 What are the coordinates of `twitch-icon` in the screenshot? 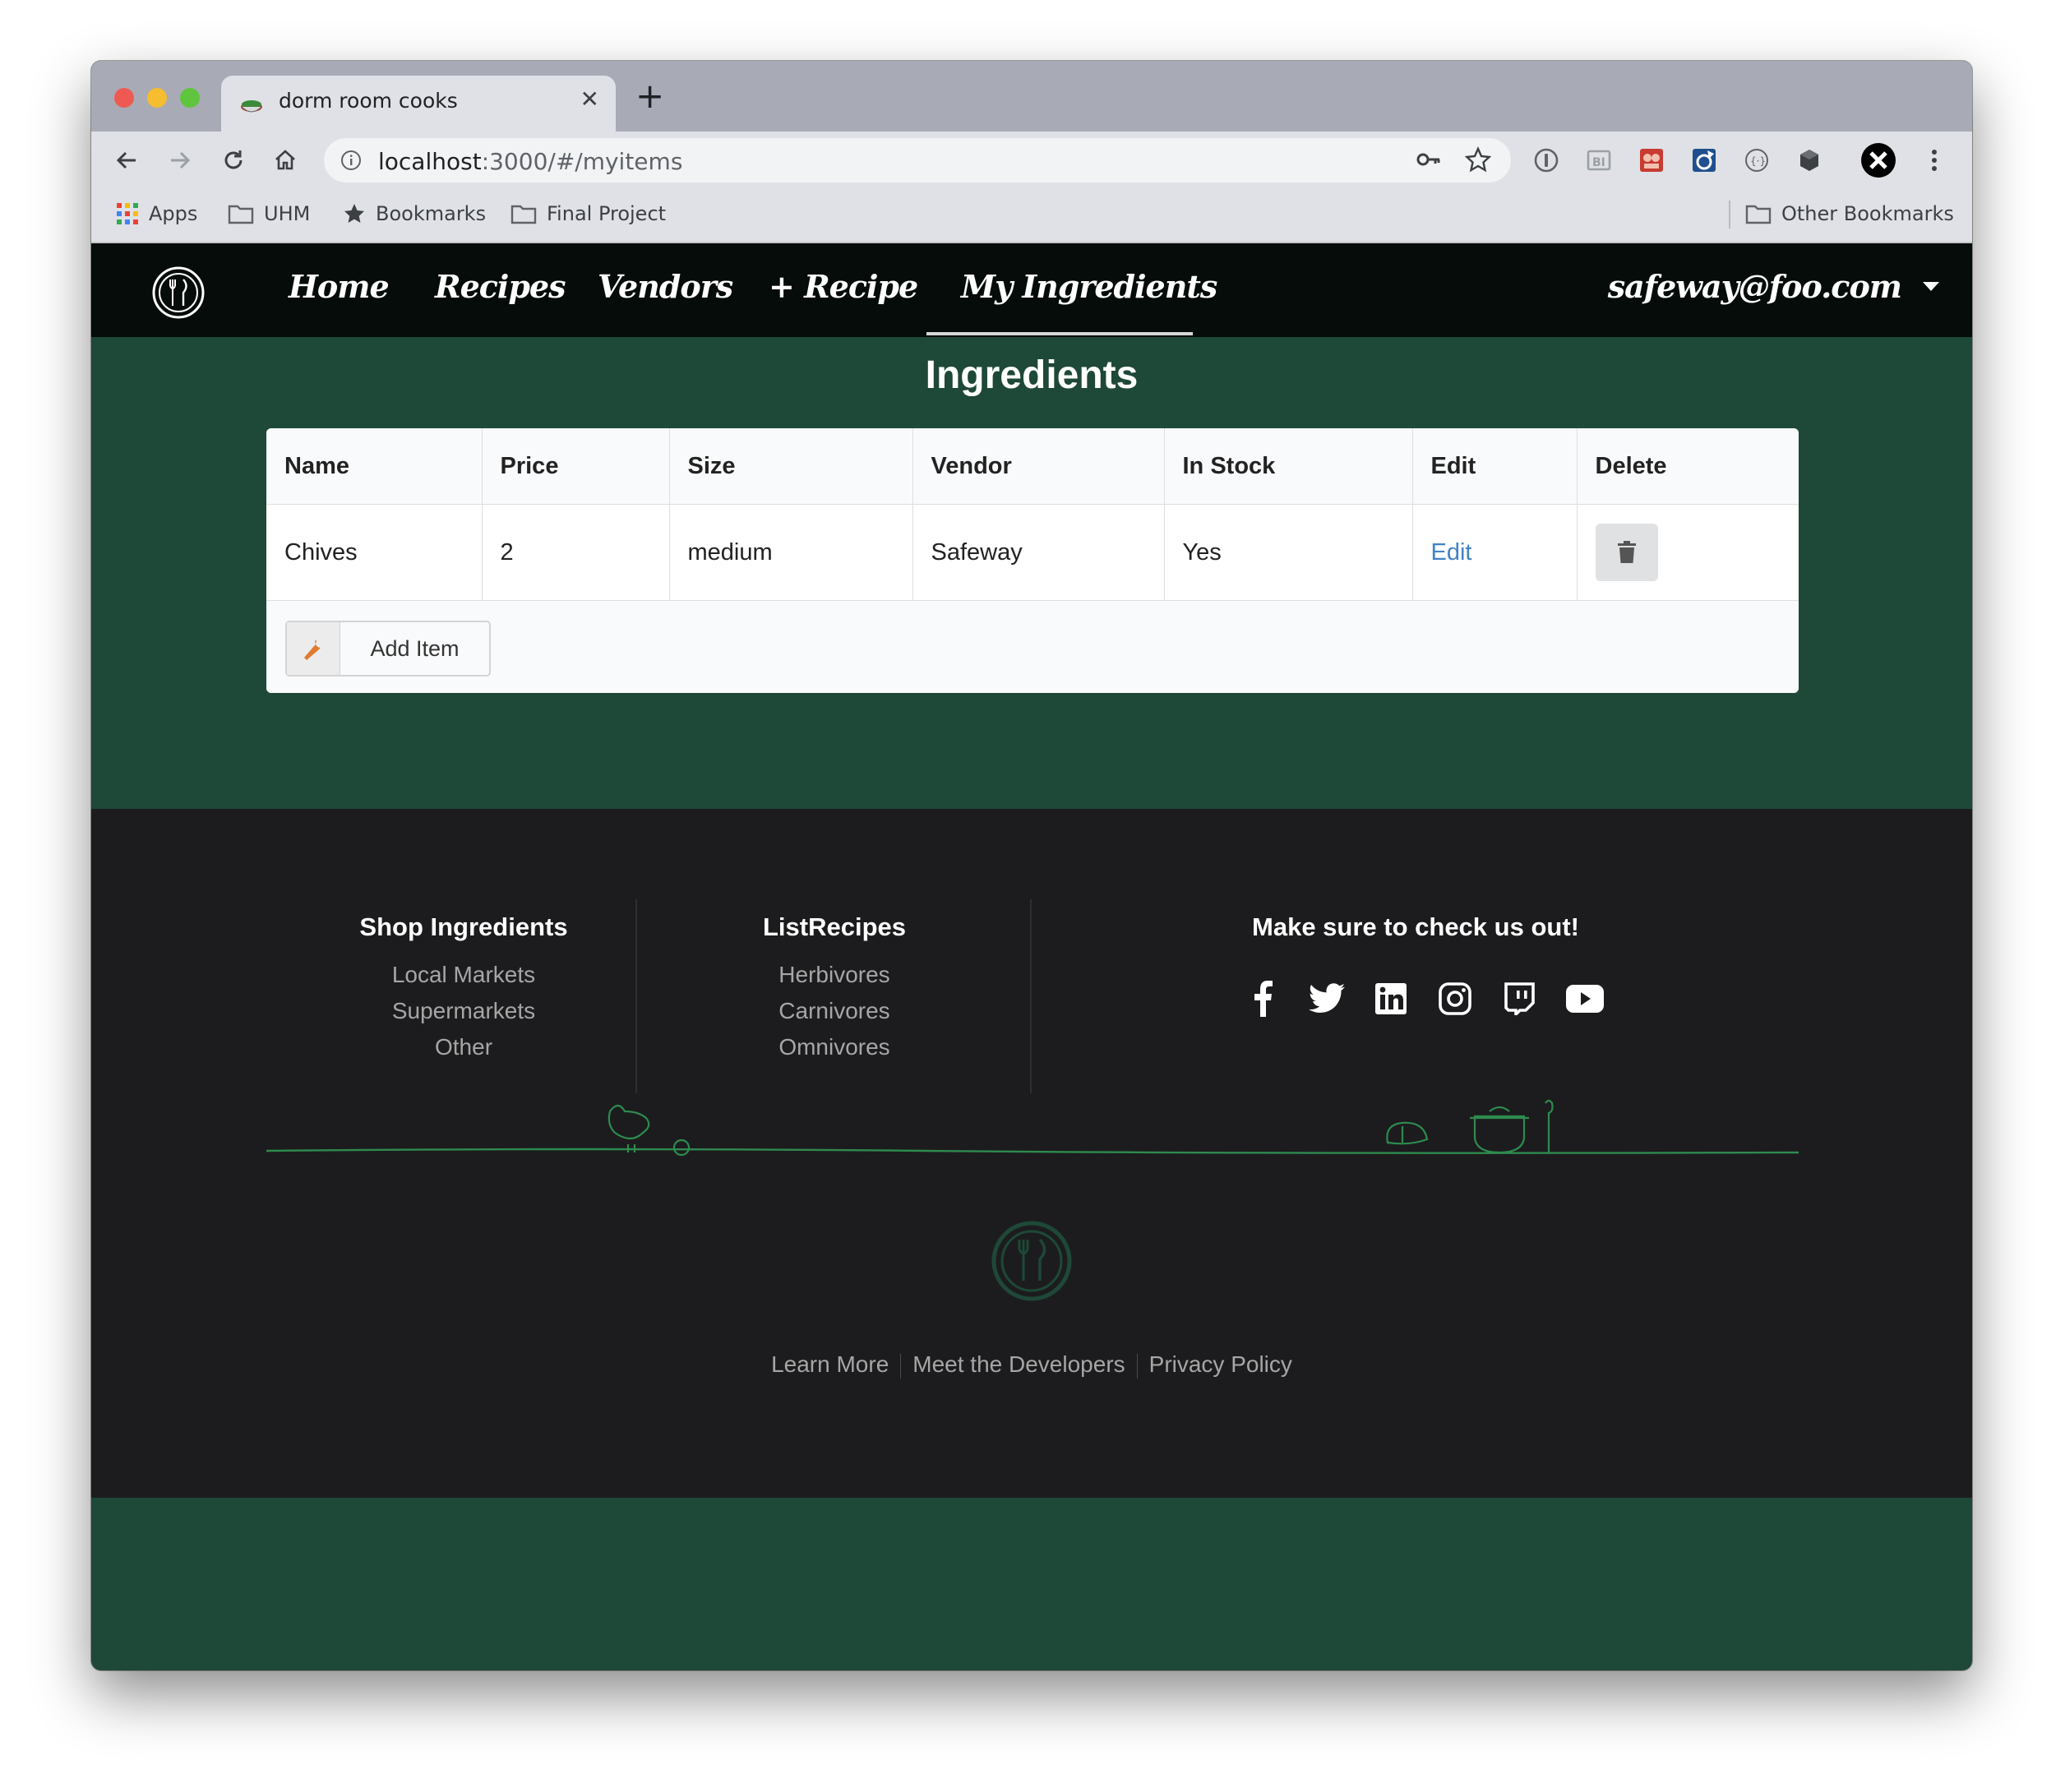 It's located at (1519, 999).